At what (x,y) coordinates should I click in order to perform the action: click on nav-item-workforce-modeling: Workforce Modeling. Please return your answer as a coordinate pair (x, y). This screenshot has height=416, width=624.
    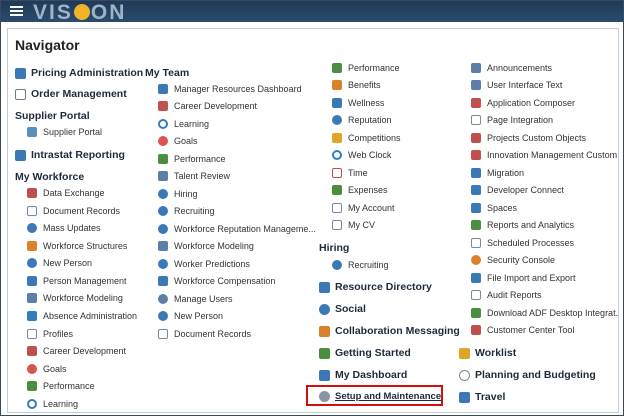
    Looking at the image, I should click on (75, 298).